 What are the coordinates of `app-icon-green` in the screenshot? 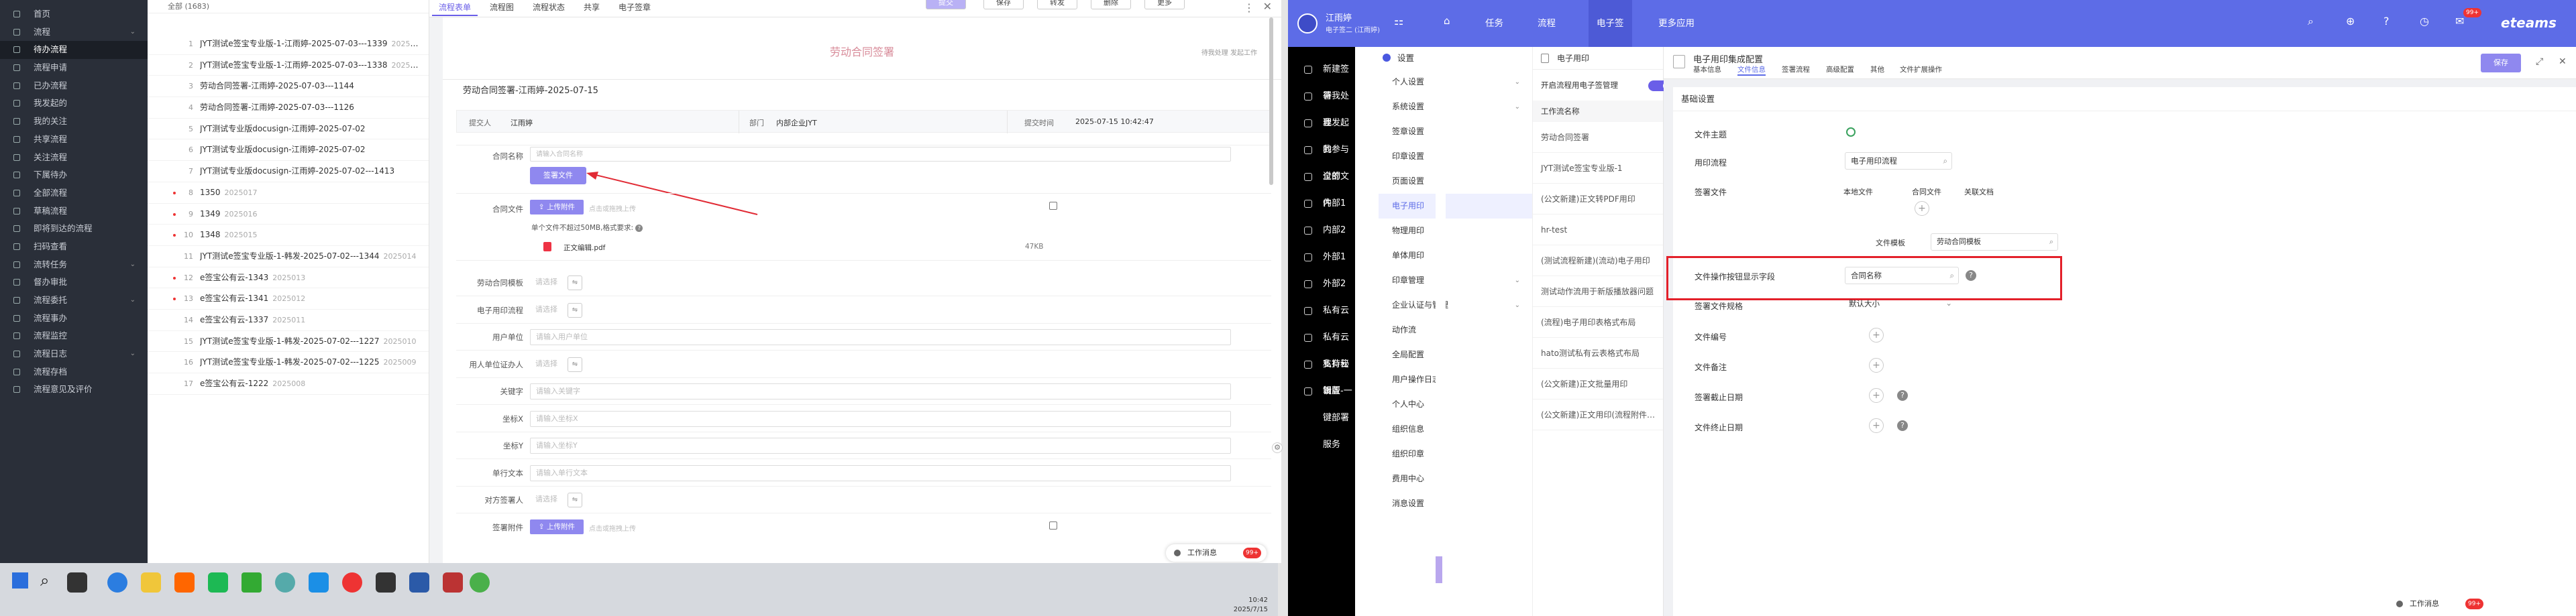 It's located at (251, 582).